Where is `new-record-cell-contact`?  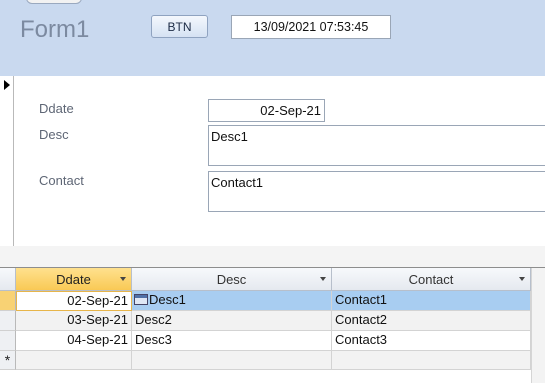 new-record-cell-contact is located at coordinates (431, 360).